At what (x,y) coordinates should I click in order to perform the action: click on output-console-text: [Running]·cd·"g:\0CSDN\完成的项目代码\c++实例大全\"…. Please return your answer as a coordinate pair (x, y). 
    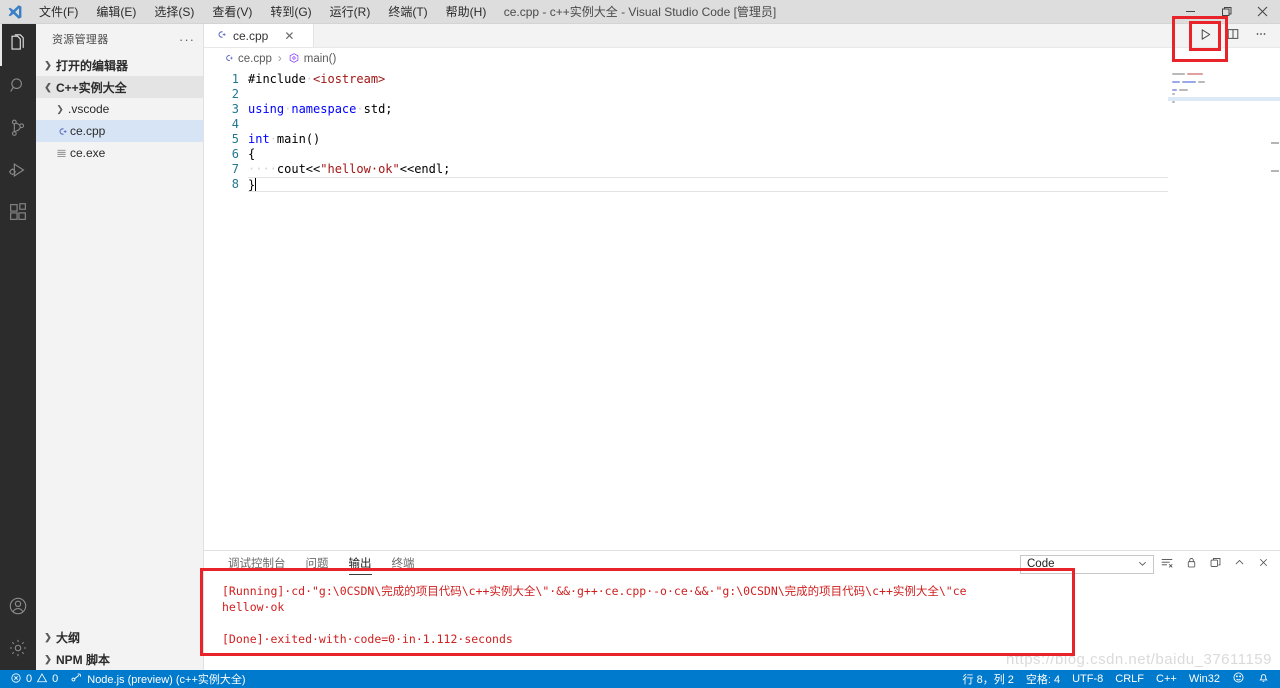
    Looking at the image, I should click on (742, 623).